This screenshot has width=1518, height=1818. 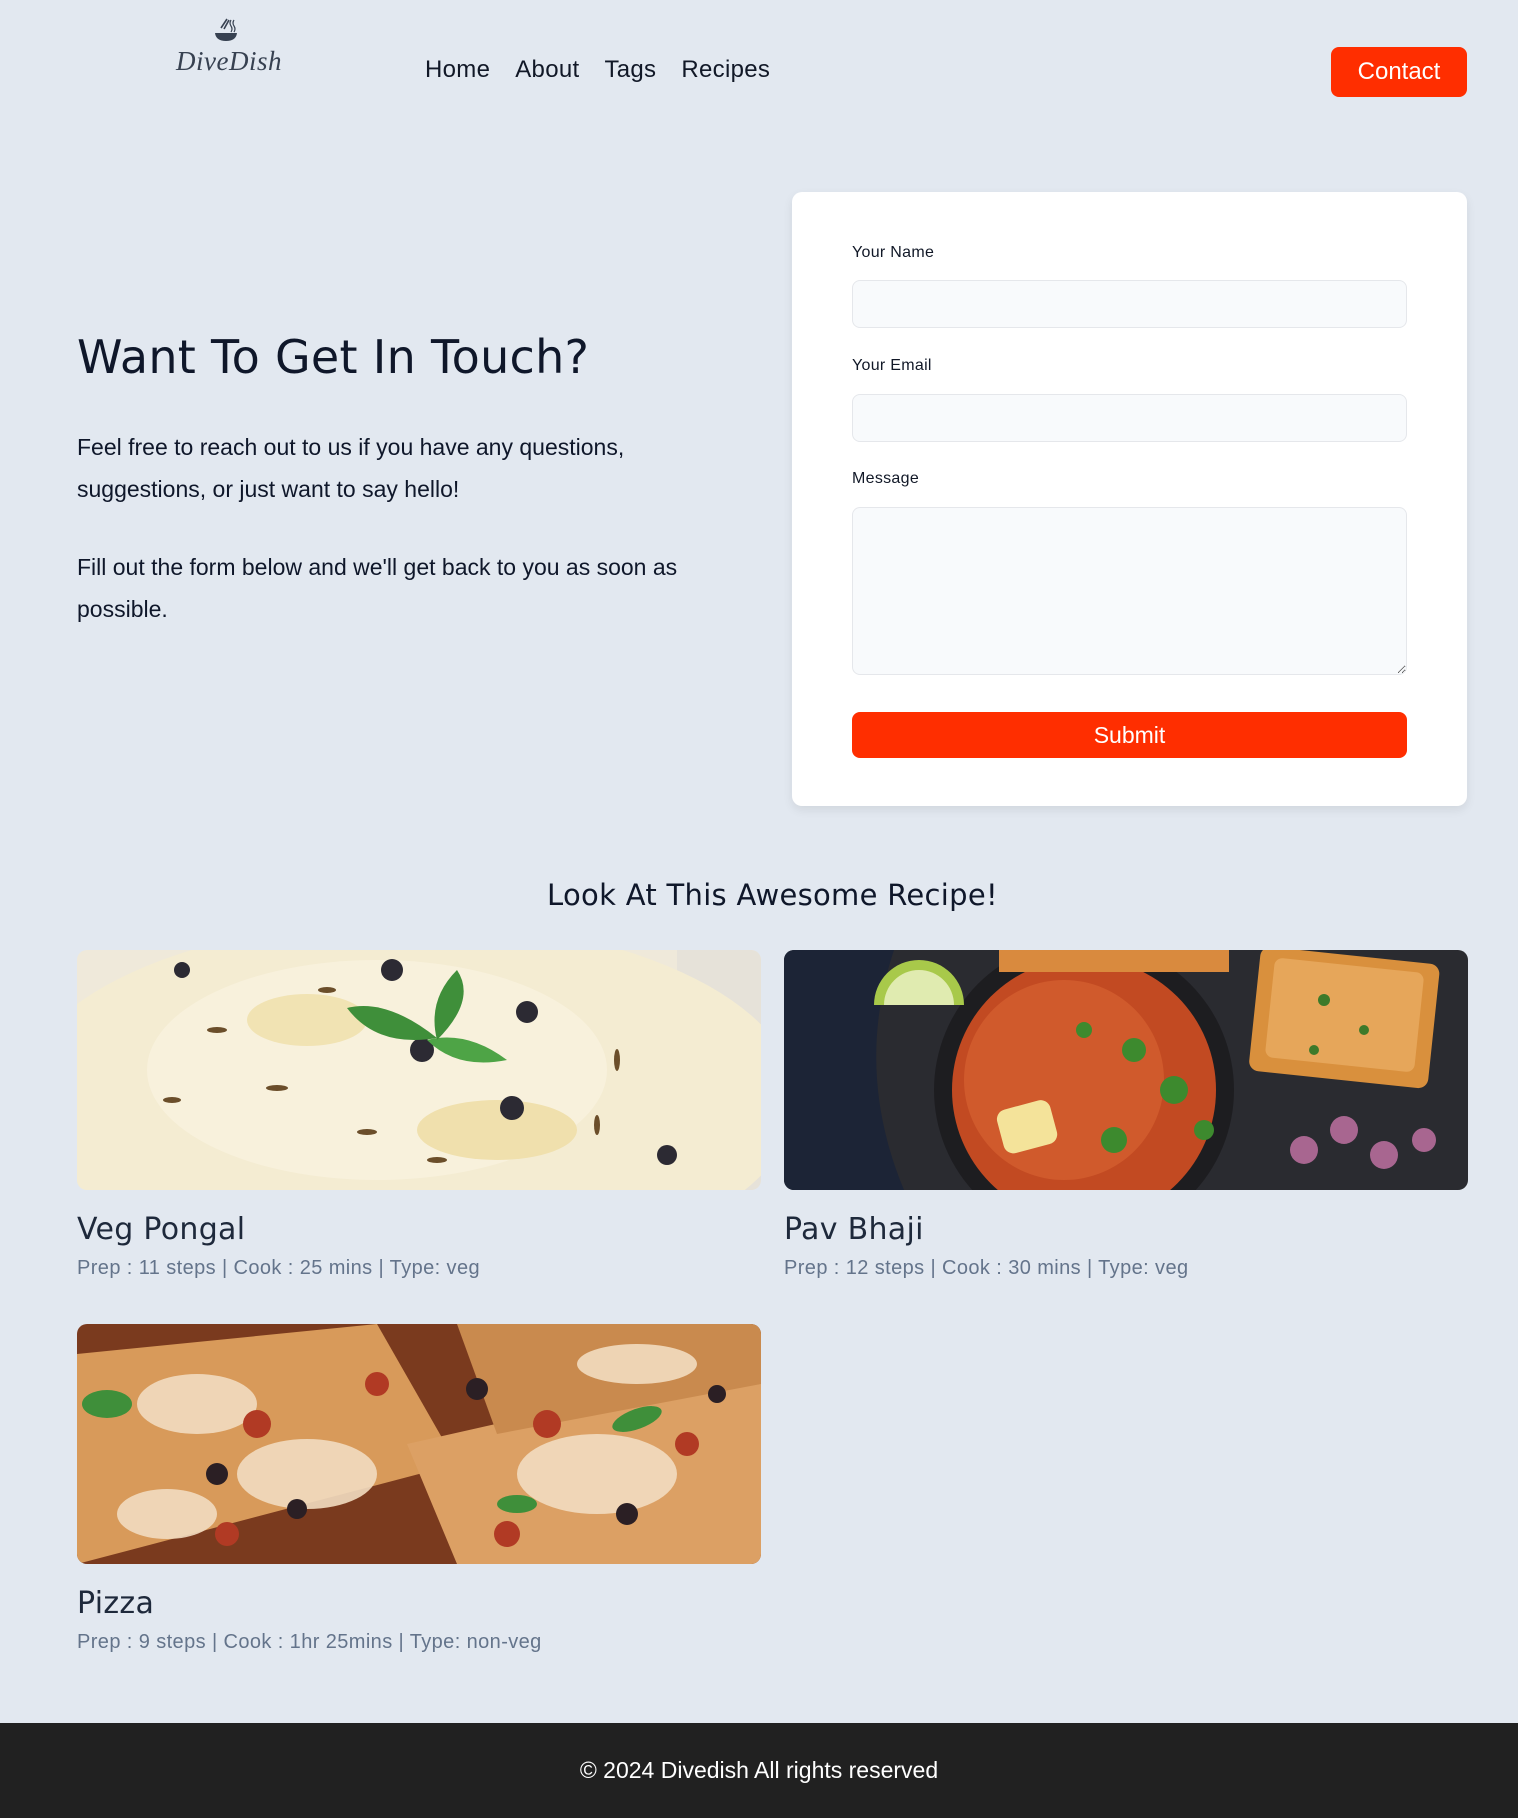 I want to click on nav-about: About, so click(x=547, y=70).